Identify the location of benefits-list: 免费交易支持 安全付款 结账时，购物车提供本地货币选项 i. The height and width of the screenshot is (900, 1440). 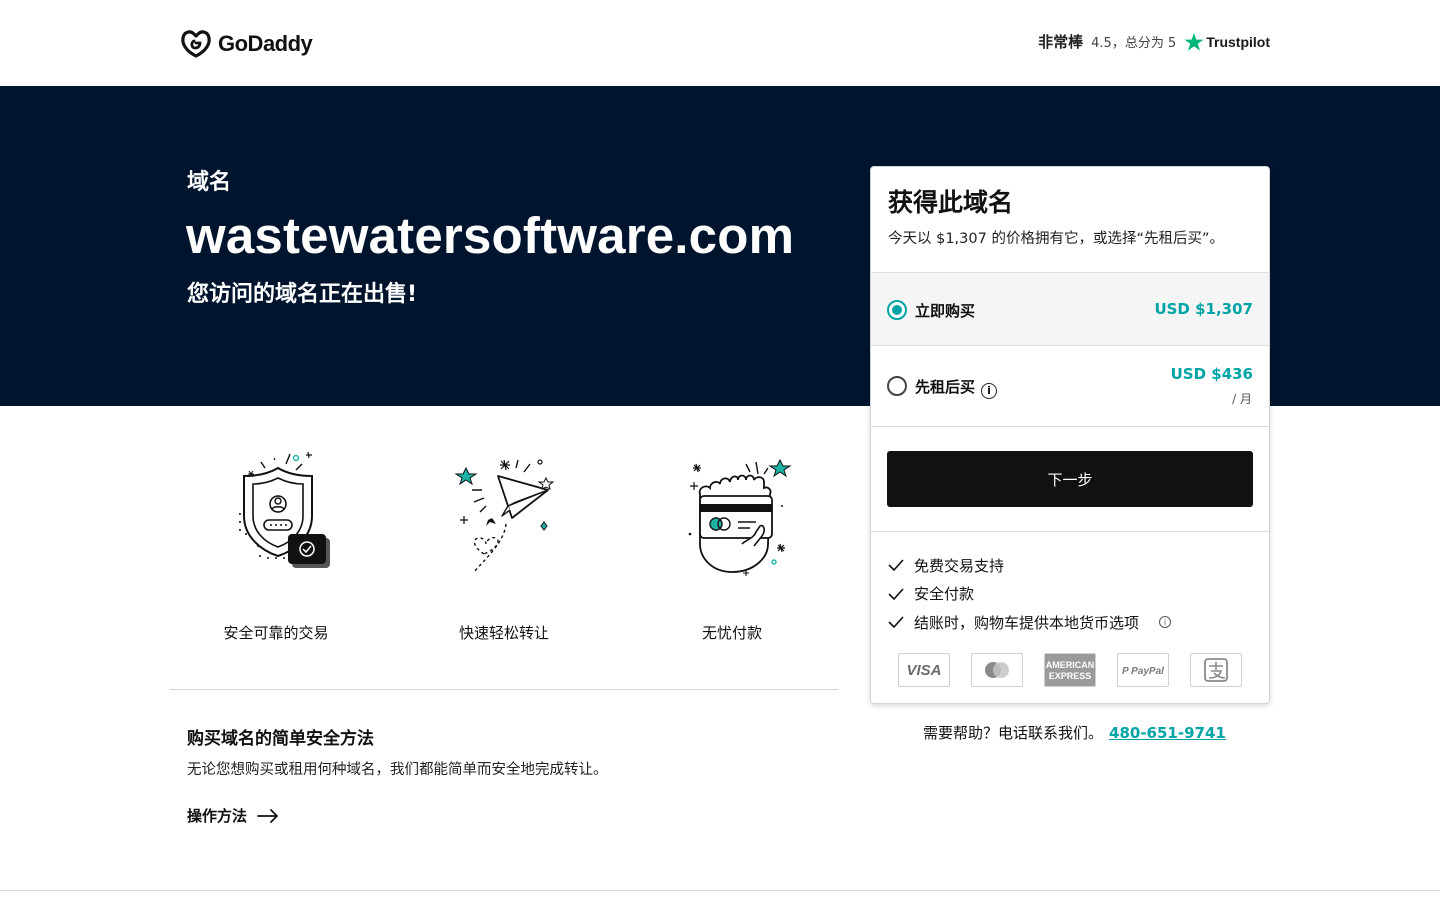
(1030, 594).